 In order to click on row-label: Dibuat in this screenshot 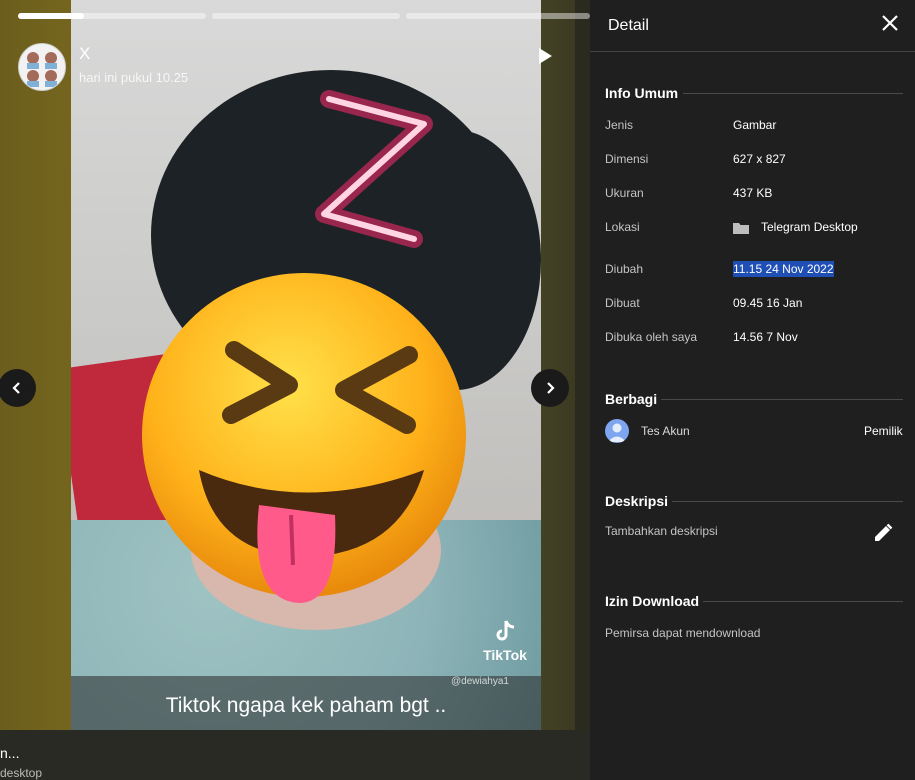, I will do `click(622, 303)`.